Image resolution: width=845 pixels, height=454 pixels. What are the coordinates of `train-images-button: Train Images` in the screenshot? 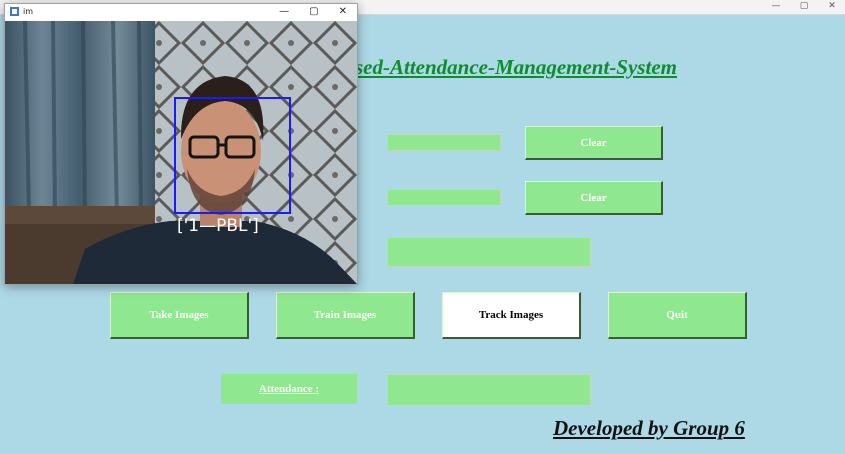 It's located at (345, 315).